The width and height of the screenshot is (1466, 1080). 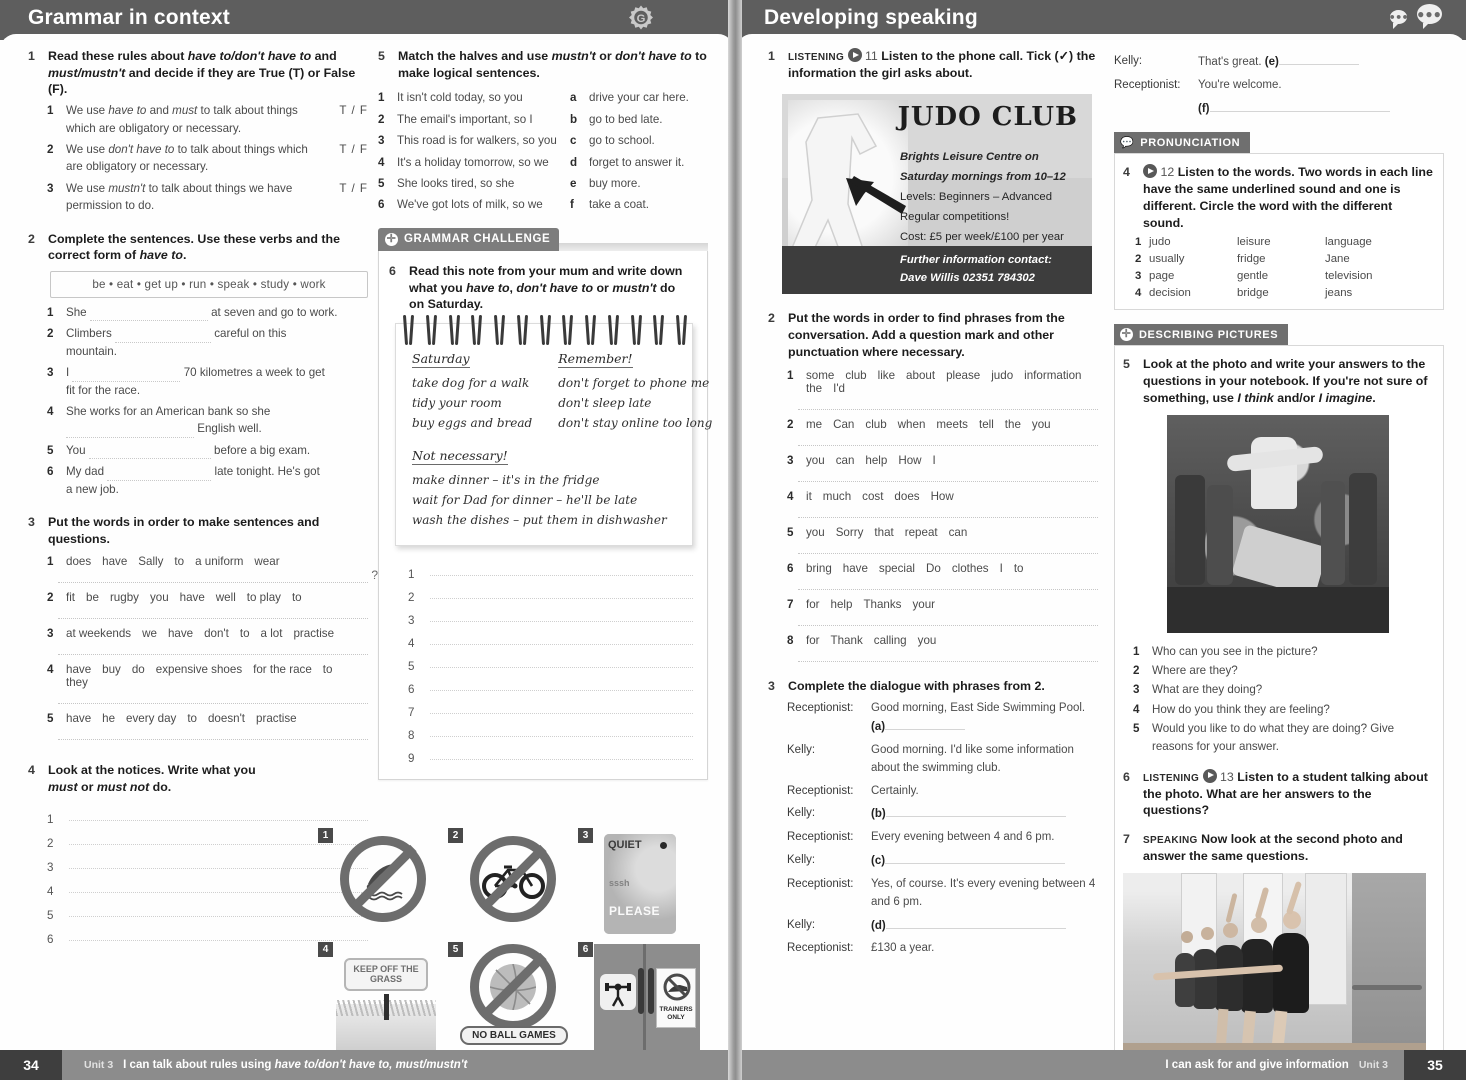 I want to click on pron-word: language, so click(x=1369, y=242).